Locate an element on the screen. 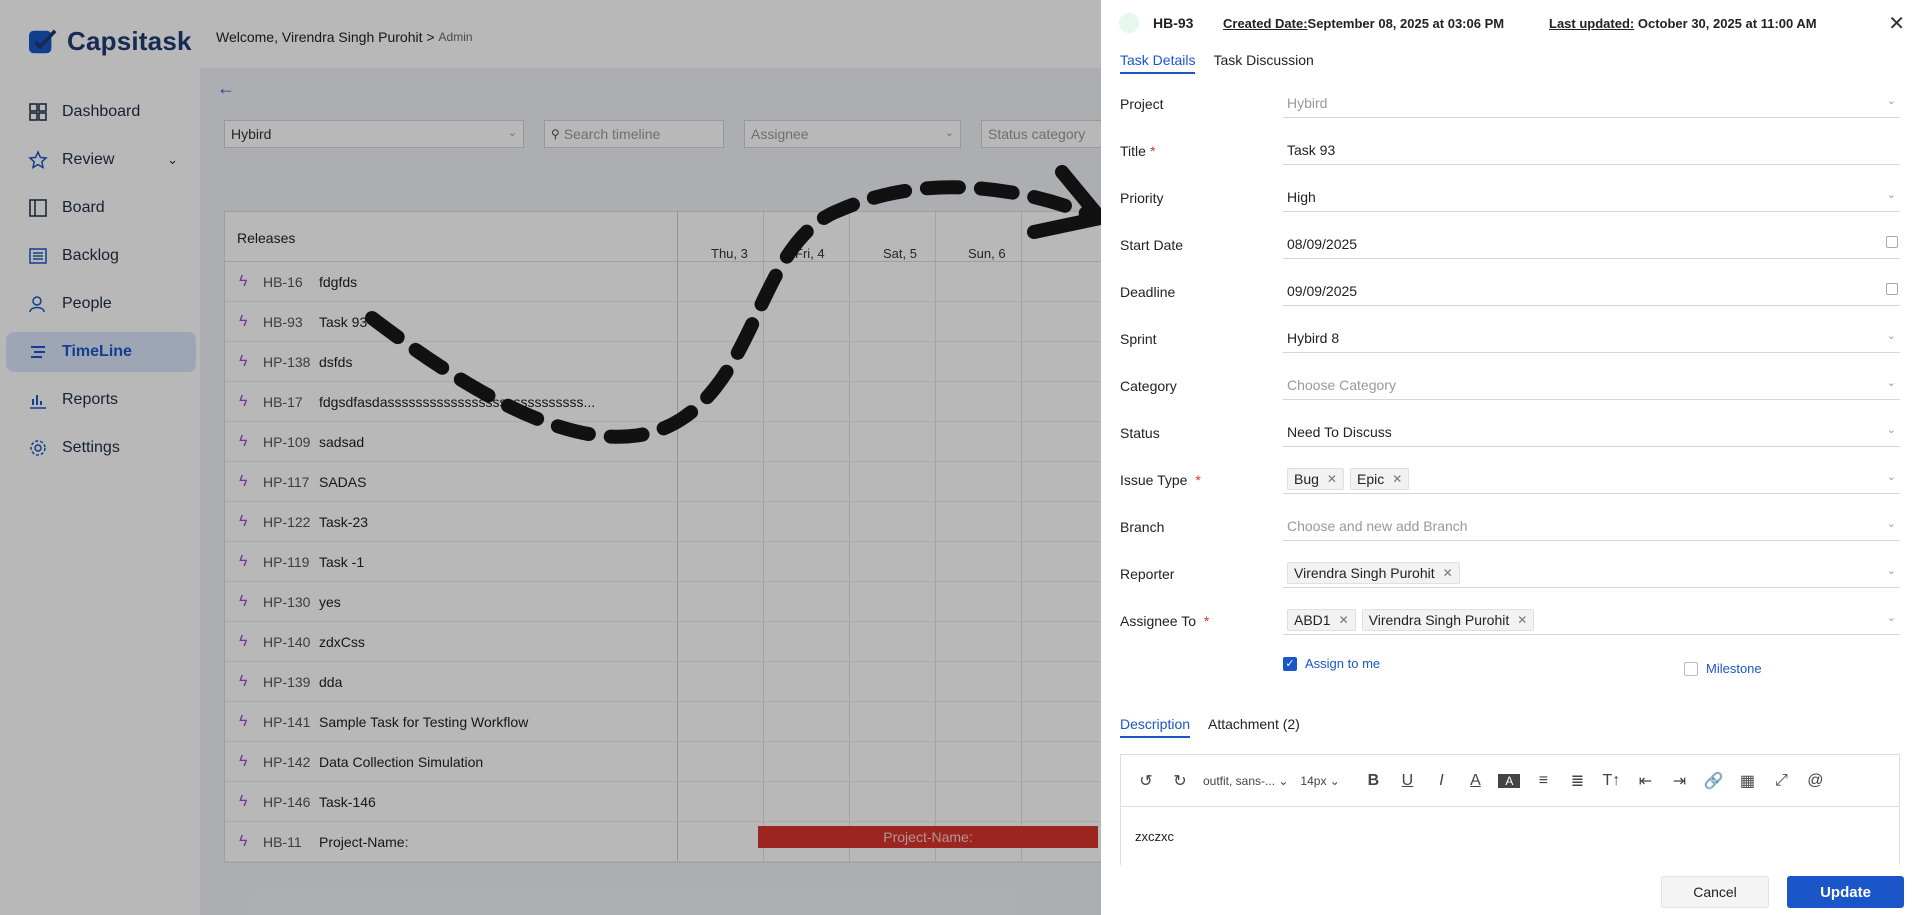 The width and height of the screenshot is (1919, 915). deadline-row: Deadline 09/09/2025 is located at coordinates (1510, 293).